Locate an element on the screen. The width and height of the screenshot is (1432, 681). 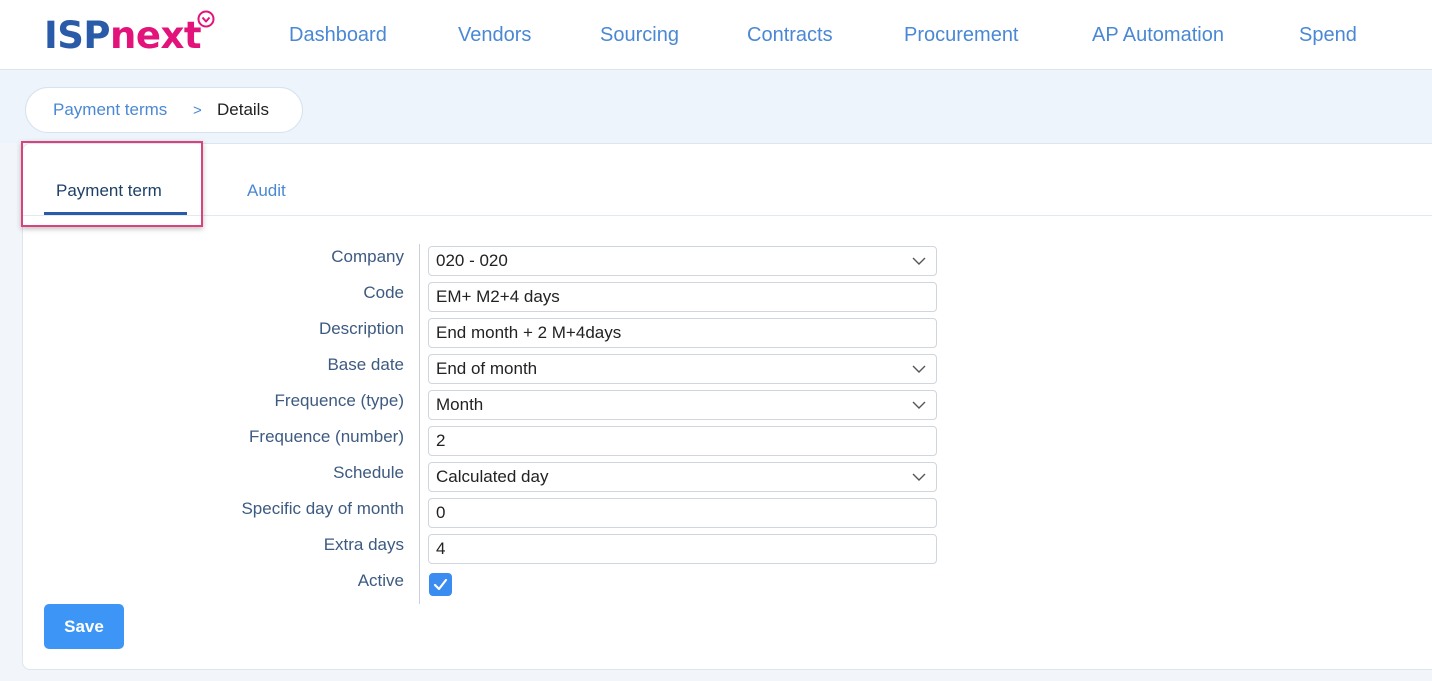
extra-days-field is located at coordinates (682, 549).